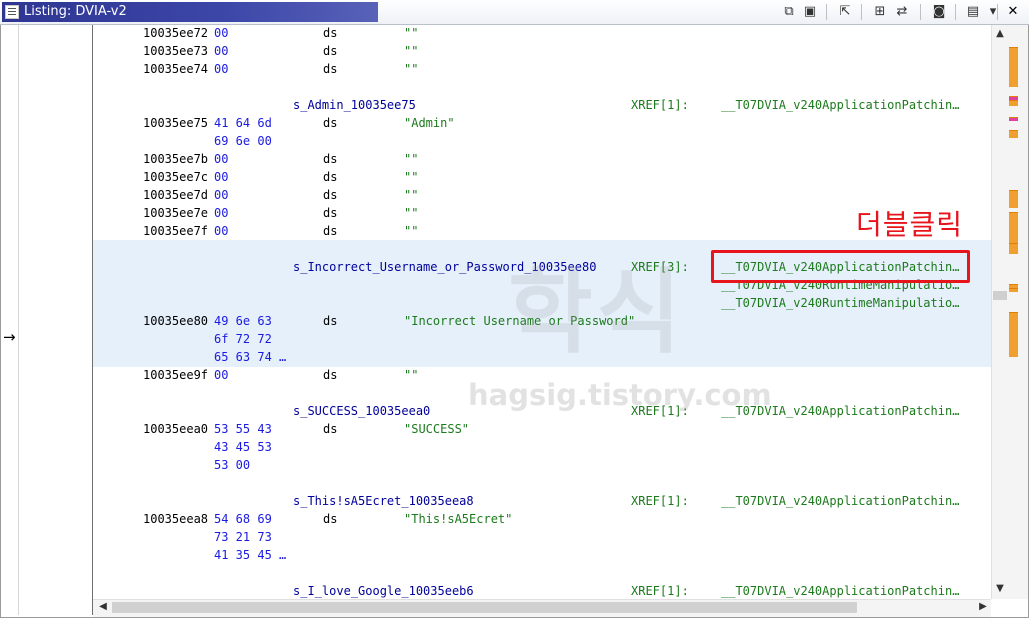  What do you see at coordinates (484, 607) in the screenshot?
I see `horizontal-scroll-thumb` at bounding box center [484, 607].